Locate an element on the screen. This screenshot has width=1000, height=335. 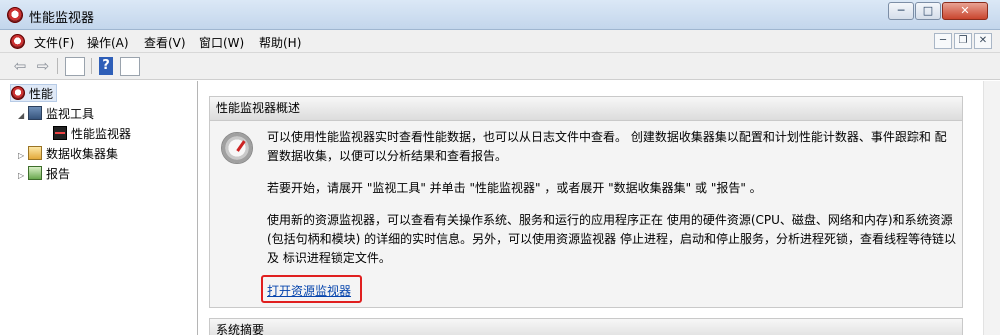
menu-bar: 文件(F) 操作(A) 查看(V) 窗口(W) 帮助(H) ─ ❐ ✕ is located at coordinates (500, 41).